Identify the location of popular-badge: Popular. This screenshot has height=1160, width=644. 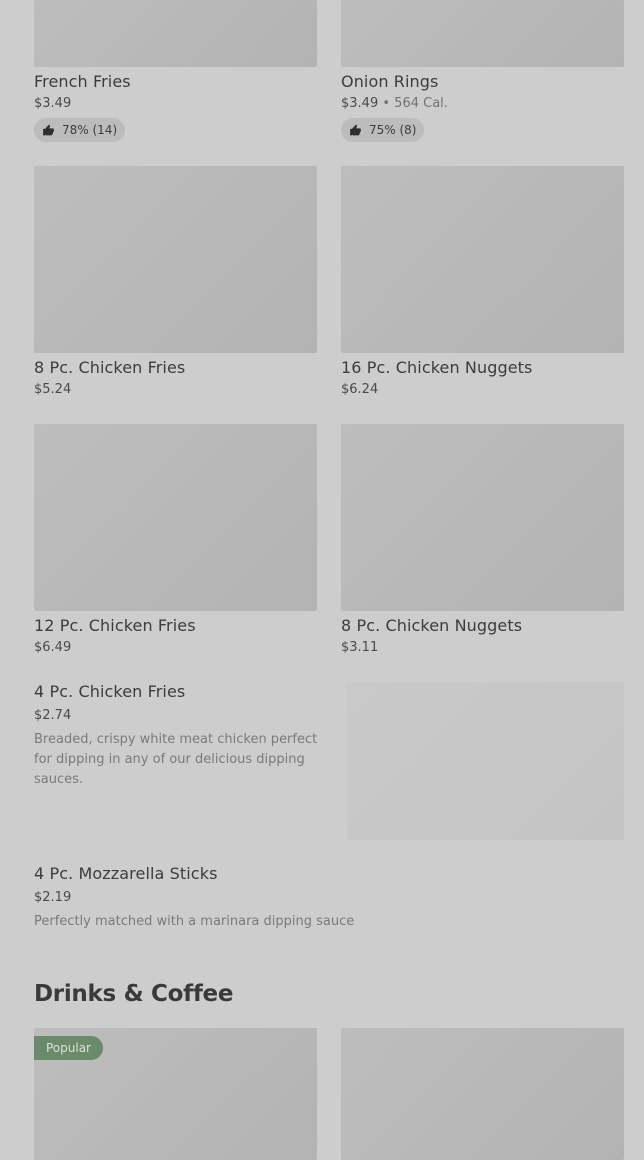
(68, 1048).